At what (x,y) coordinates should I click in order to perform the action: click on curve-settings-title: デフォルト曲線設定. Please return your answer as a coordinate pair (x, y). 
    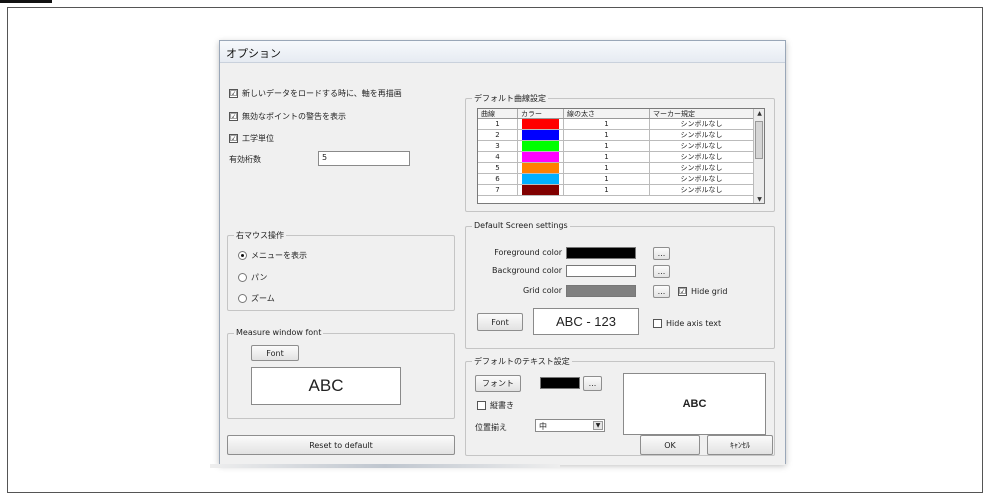
    Looking at the image, I should click on (510, 98).